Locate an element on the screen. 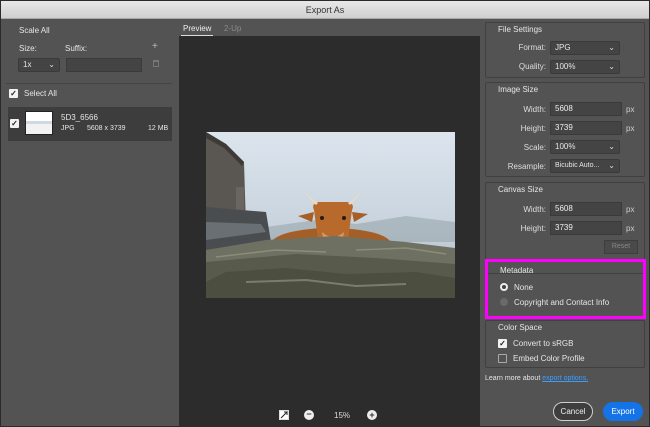 The image size is (650, 427). export-options-link: export options. is located at coordinates (565, 378).